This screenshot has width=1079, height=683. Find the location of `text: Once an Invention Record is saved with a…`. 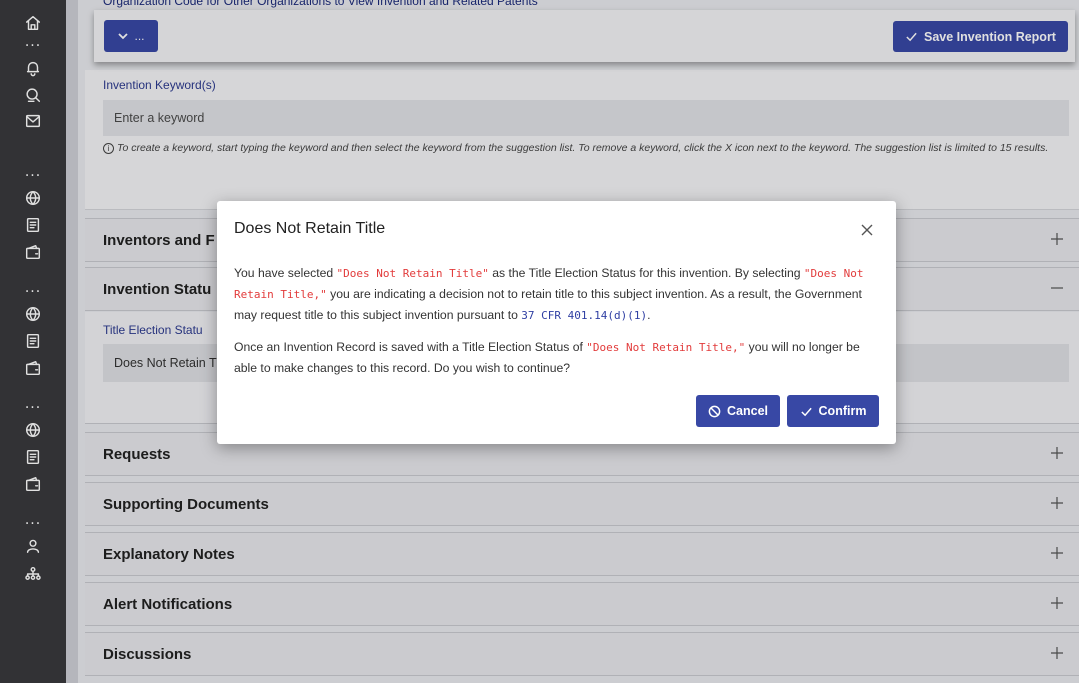

text: Once an Invention Record is saved with a… is located at coordinates (410, 347).